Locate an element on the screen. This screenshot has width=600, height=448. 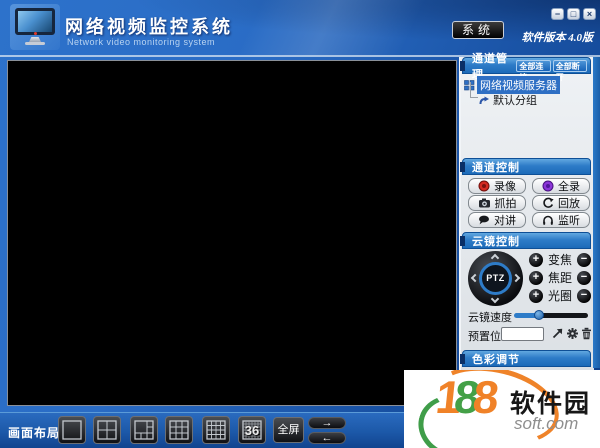
focus-row: + 焦距 − is located at coordinates (560, 277).